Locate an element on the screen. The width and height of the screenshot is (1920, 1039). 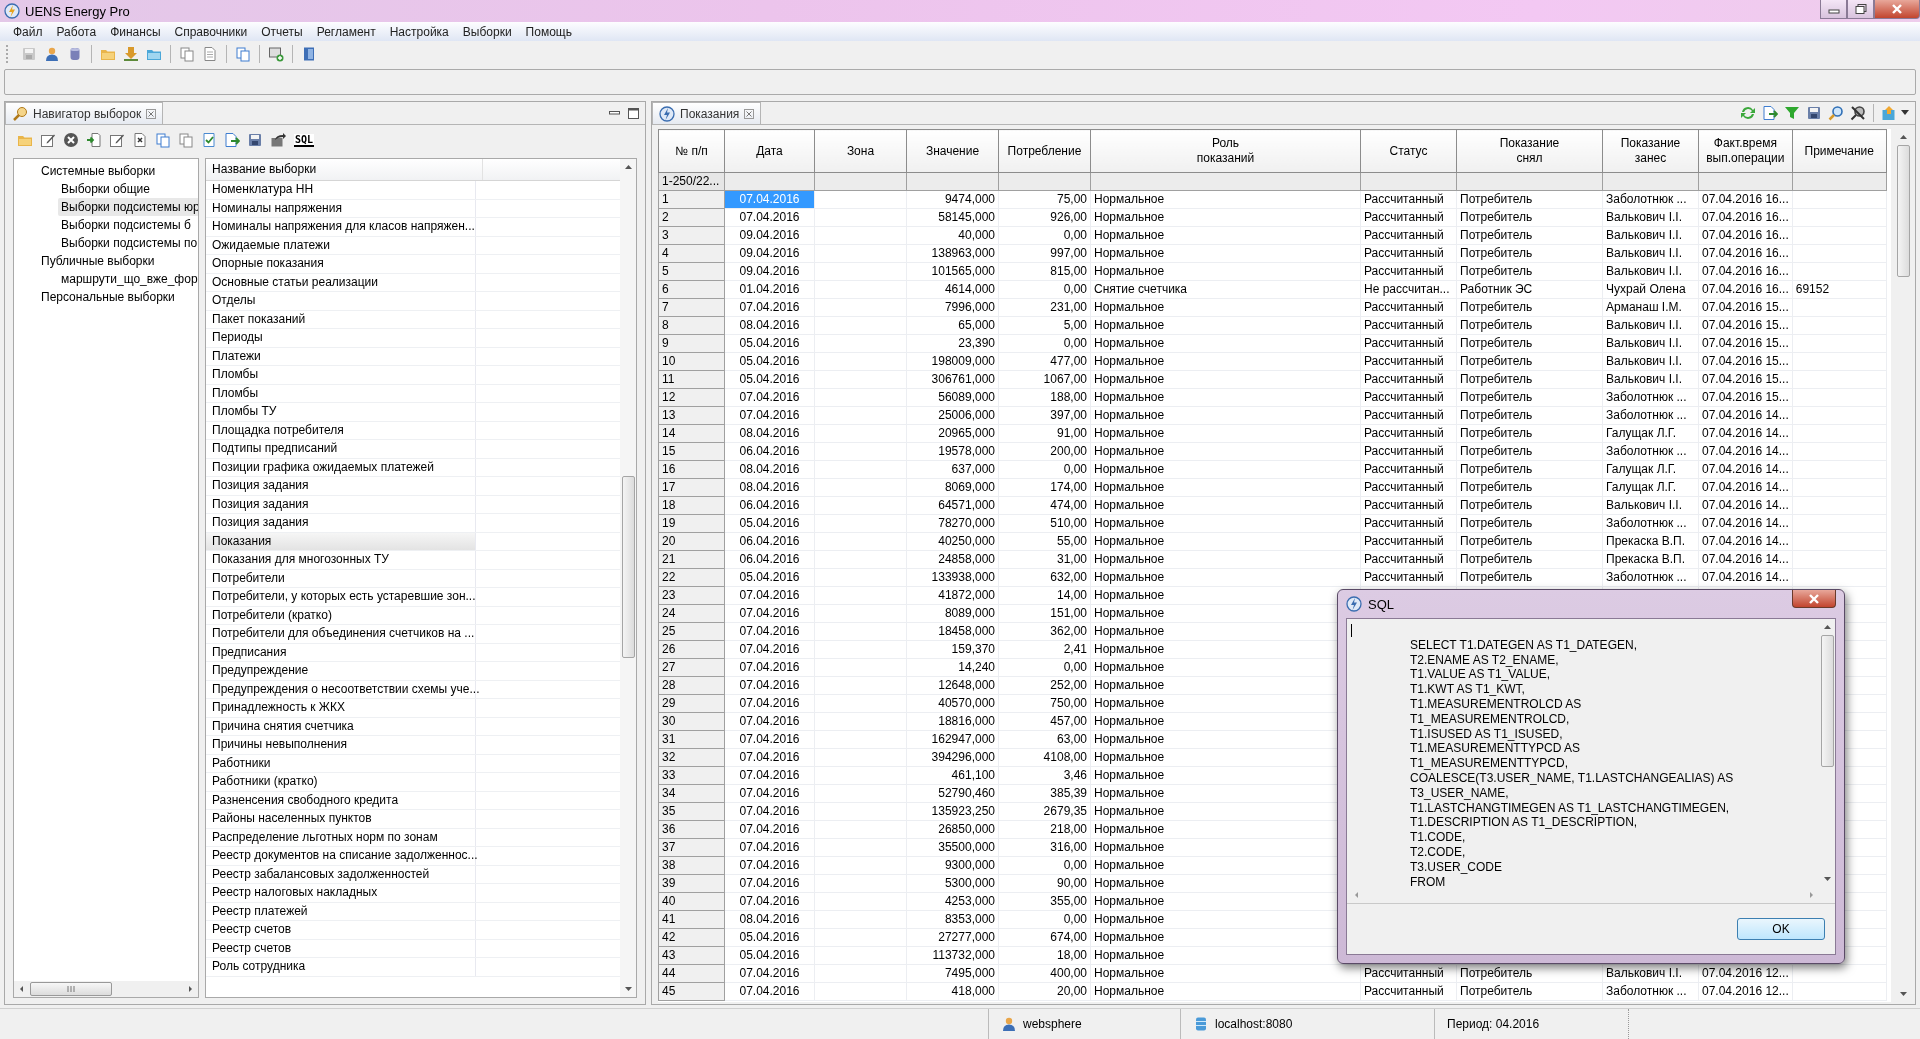
list-item: Отделы is located at coordinates (341, 301).